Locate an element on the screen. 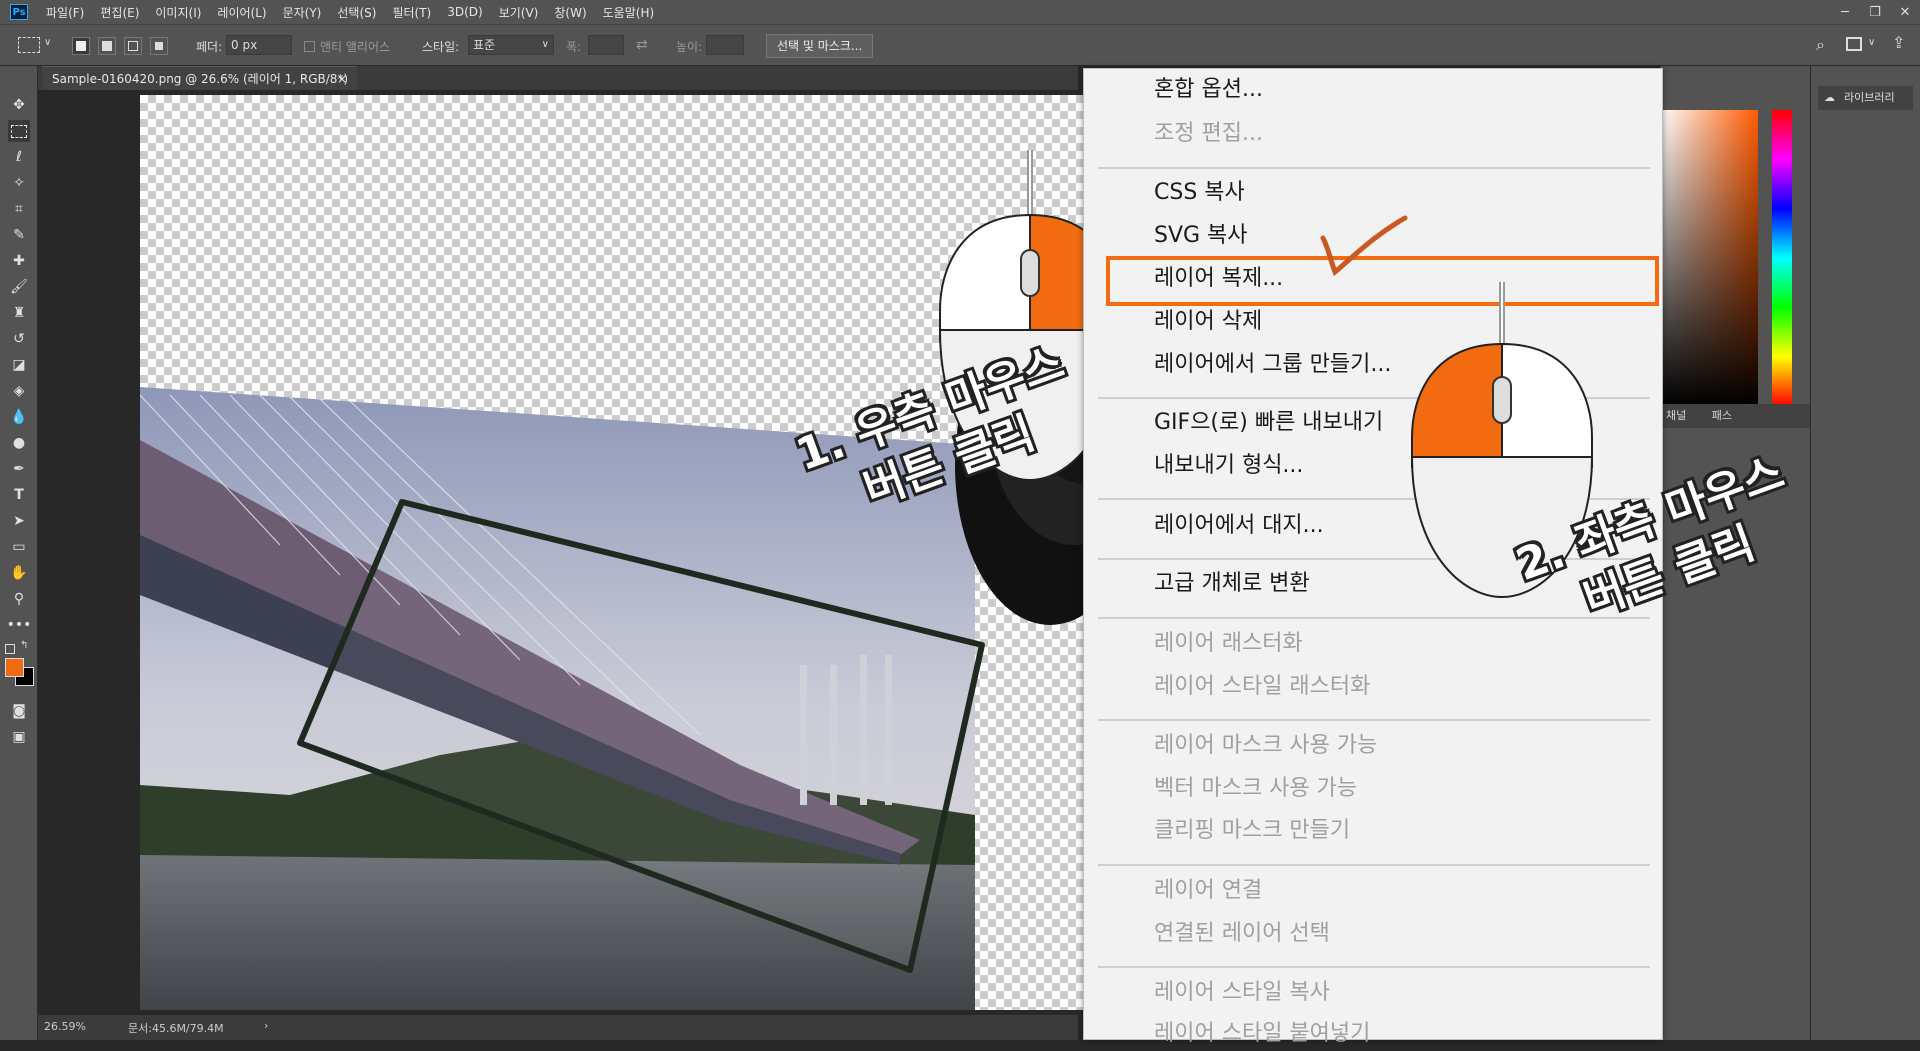 The width and height of the screenshot is (1920, 1051). menu-item-enable-vector-mask: 벡터 마스크 사용 가능 is located at coordinates (1256, 788).